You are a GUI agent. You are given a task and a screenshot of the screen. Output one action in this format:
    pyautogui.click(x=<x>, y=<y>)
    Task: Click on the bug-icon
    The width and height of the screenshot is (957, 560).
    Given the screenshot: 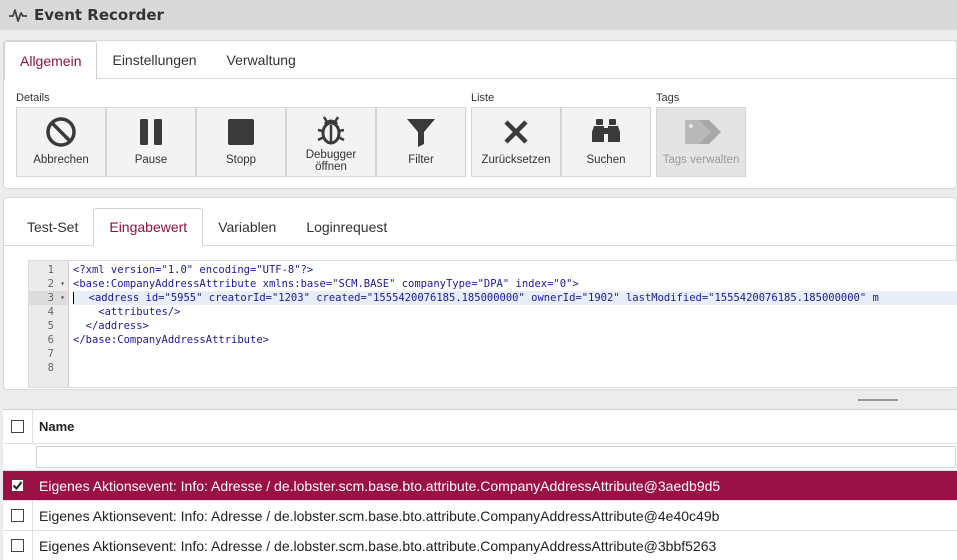 What is the action you would take?
    pyautogui.click(x=331, y=130)
    